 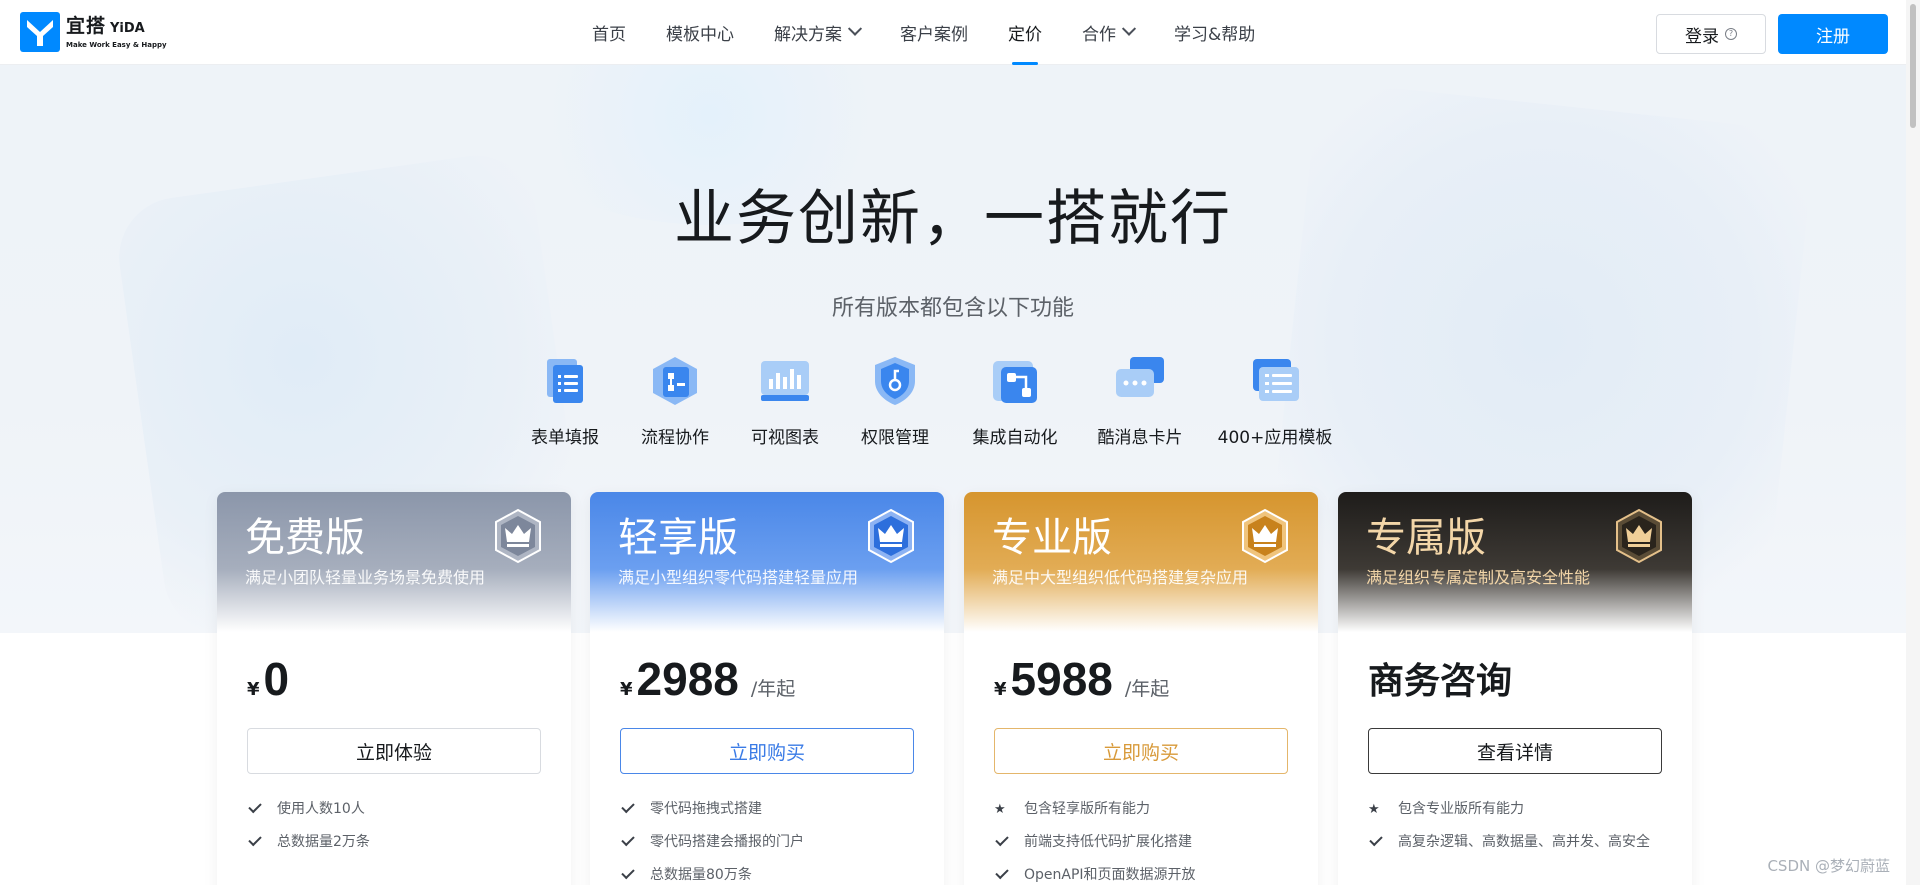 I want to click on plan-header: 轻享版 满足小型组织零代码搭建轻量应用, so click(x=767, y=562).